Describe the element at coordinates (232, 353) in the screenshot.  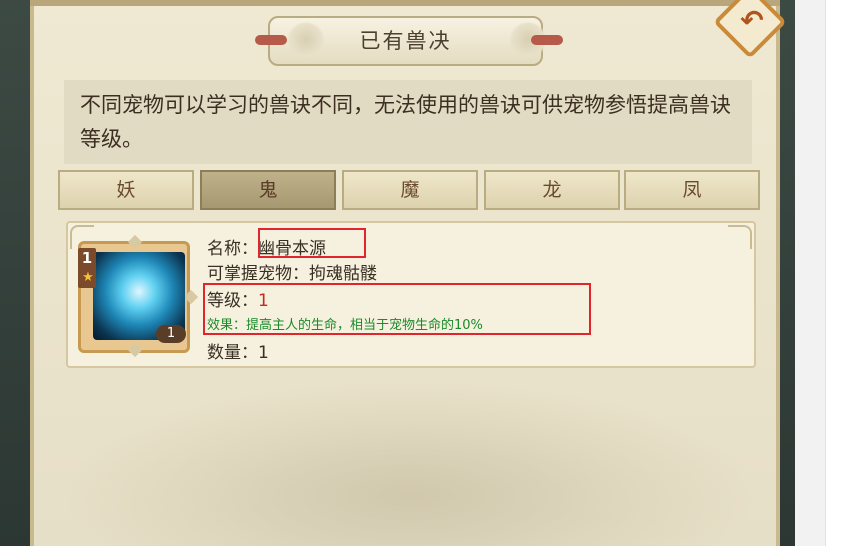
I see `quantity-label: 数量：` at that location.